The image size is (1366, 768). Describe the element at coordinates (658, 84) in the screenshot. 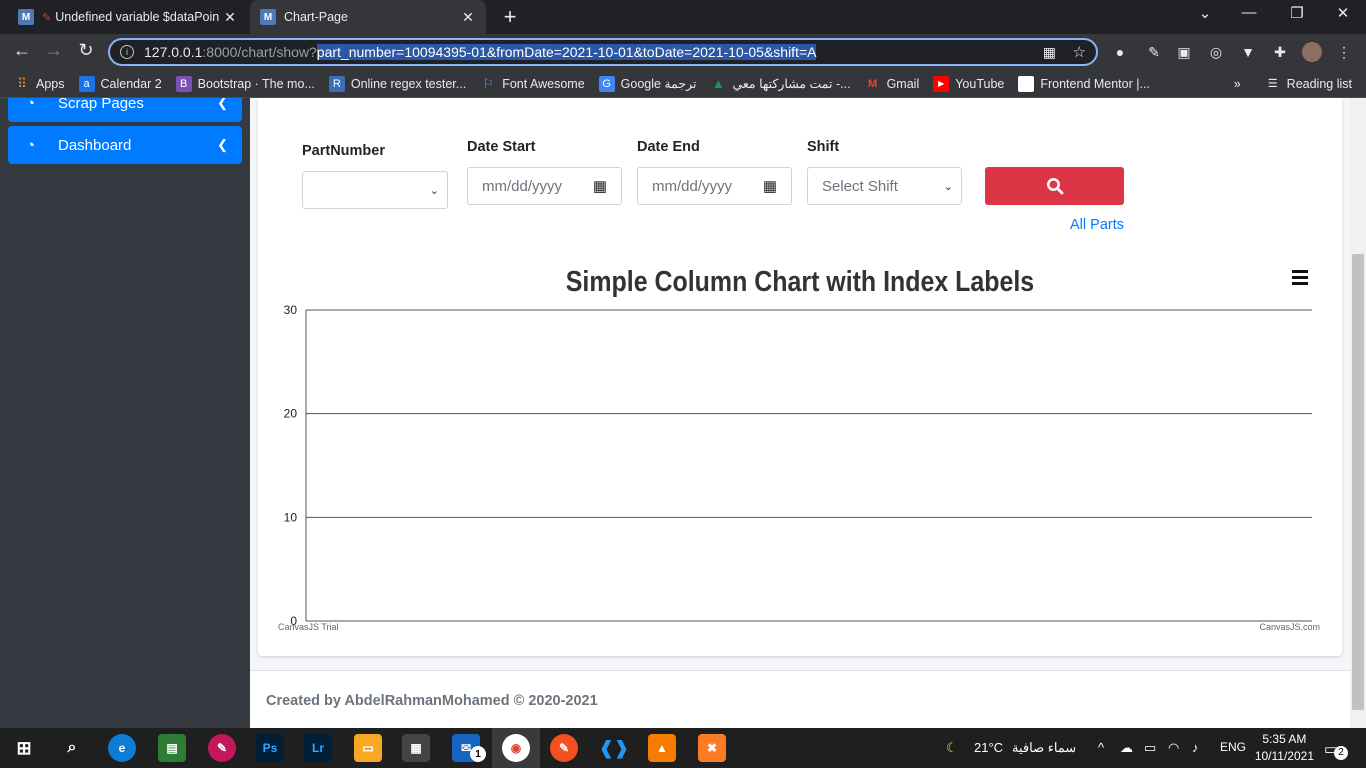

I see `bookmark-label: Google ترجمة` at that location.